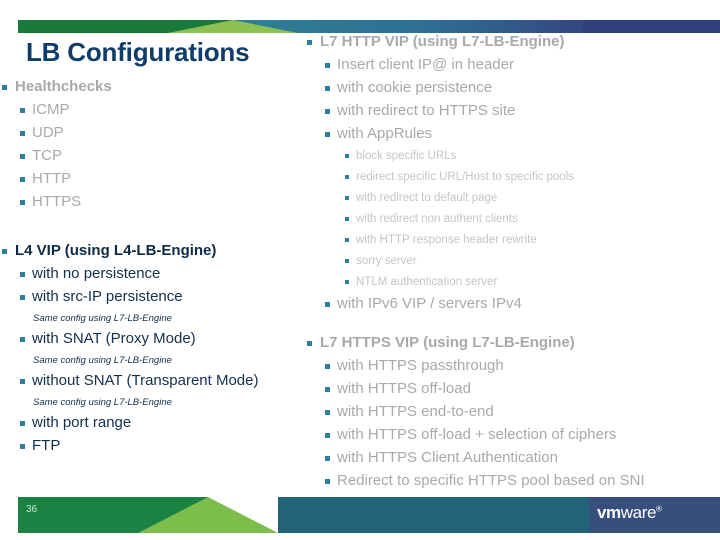 The height and width of the screenshot is (540, 720). Describe the element at coordinates (532, 219) in the screenshot. I see `list-item: with redirect non authent clients` at that location.